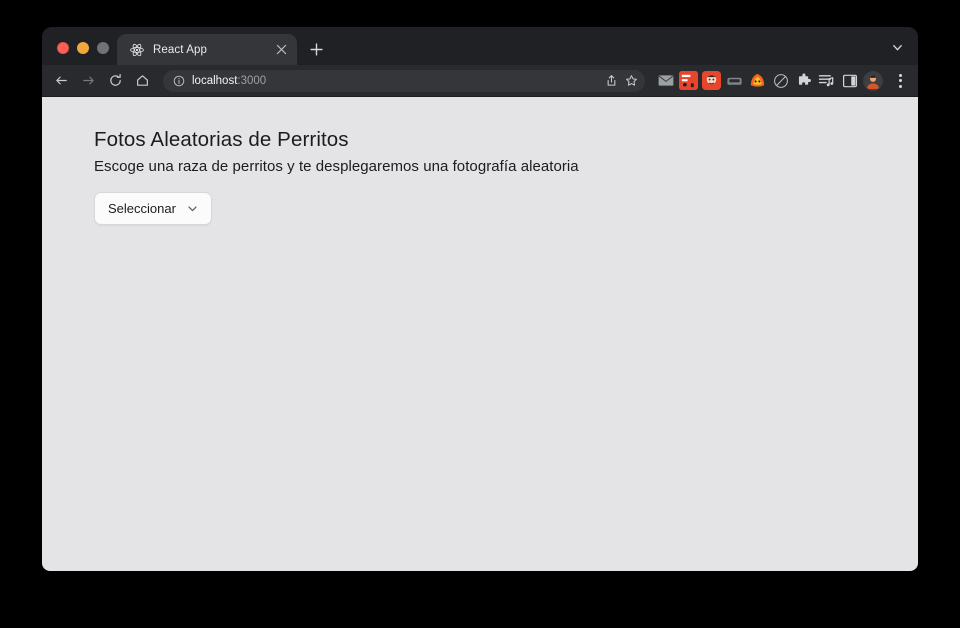  What do you see at coordinates (83, 48) in the screenshot?
I see `minimize-window-button` at bounding box center [83, 48].